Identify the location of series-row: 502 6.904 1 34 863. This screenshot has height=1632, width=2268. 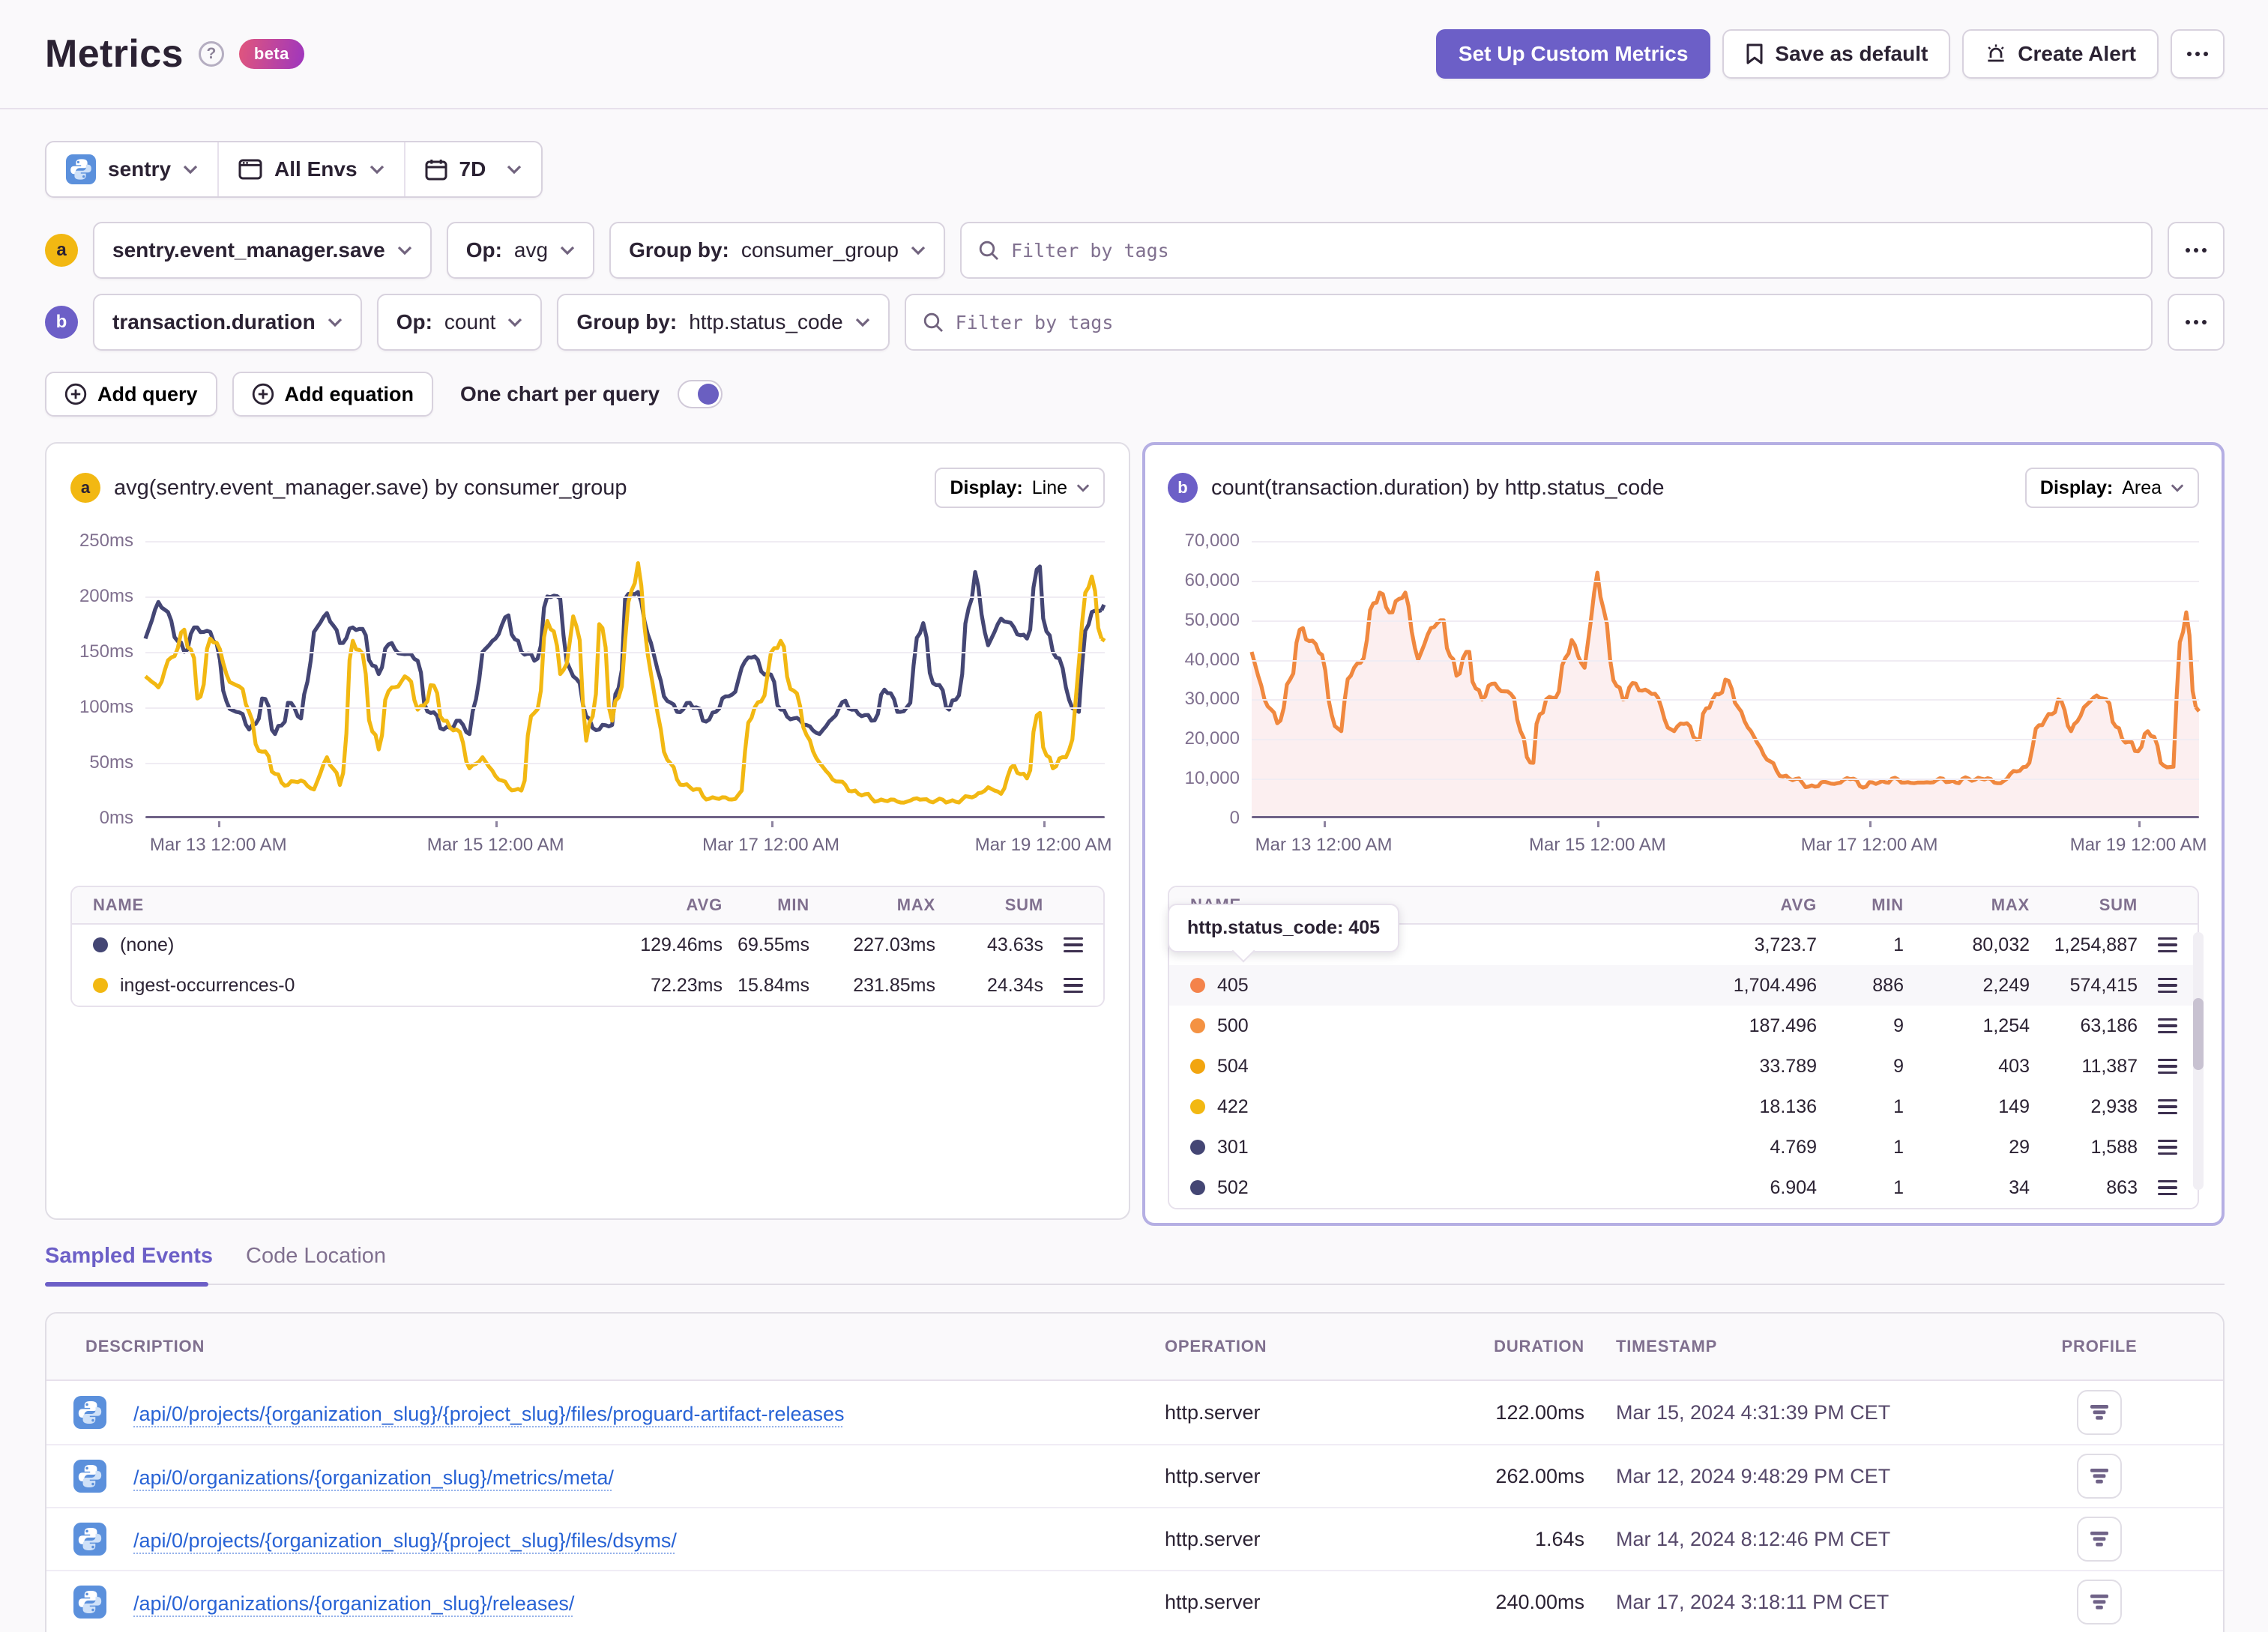
(1683, 1187).